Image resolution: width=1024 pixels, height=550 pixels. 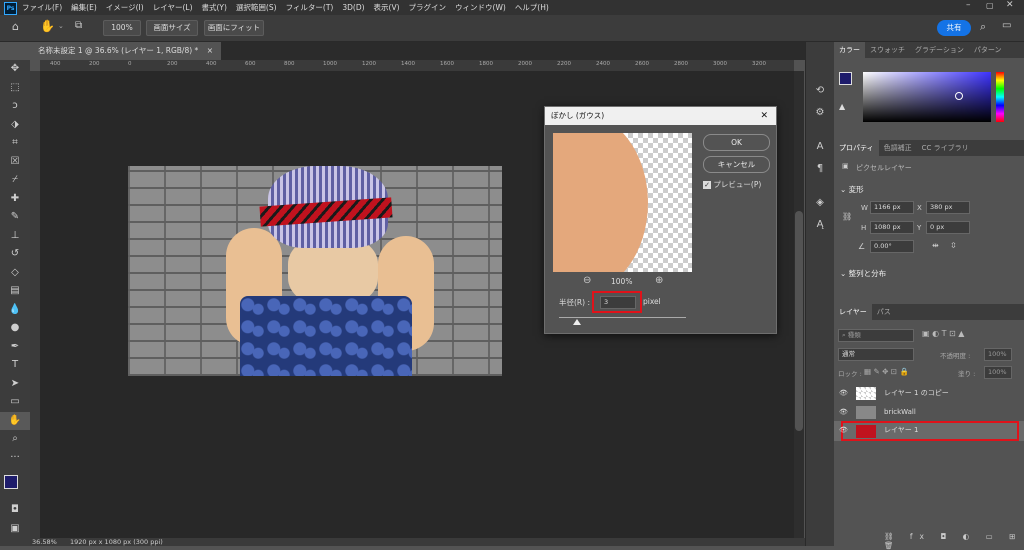 I want to click on transform-section: ⌄ 変形, so click(x=852, y=189).